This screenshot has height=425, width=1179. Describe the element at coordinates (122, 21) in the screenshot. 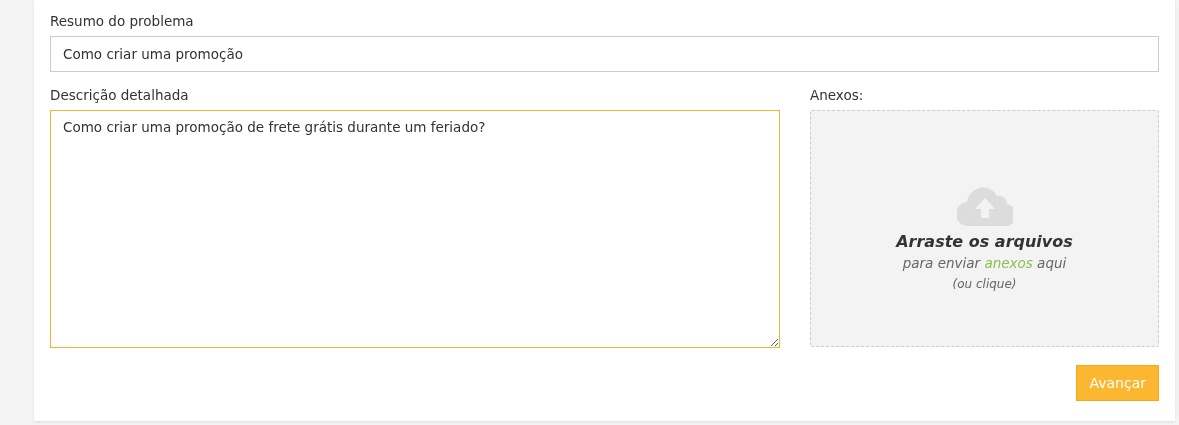

I see `field-label: Resumo do problema` at that location.